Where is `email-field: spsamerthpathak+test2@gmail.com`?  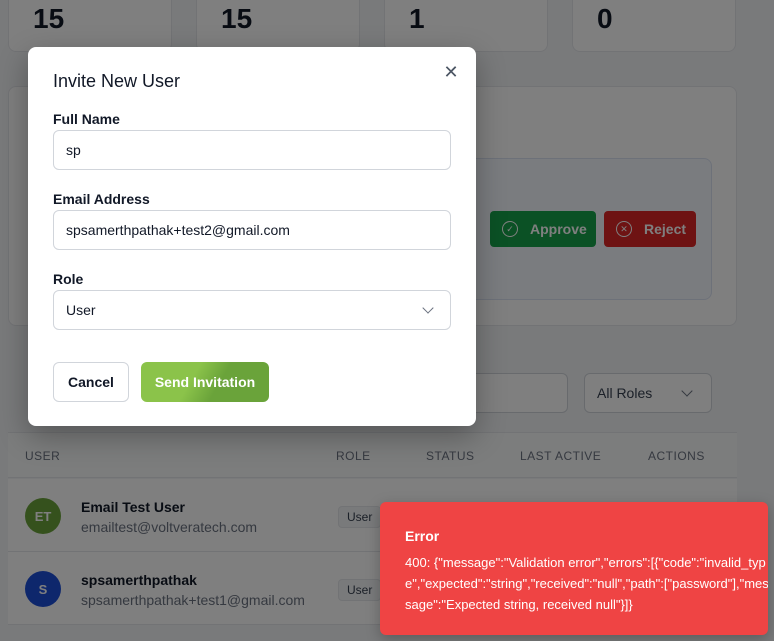 email-field: spsamerthpathak+test2@gmail.com is located at coordinates (252, 230).